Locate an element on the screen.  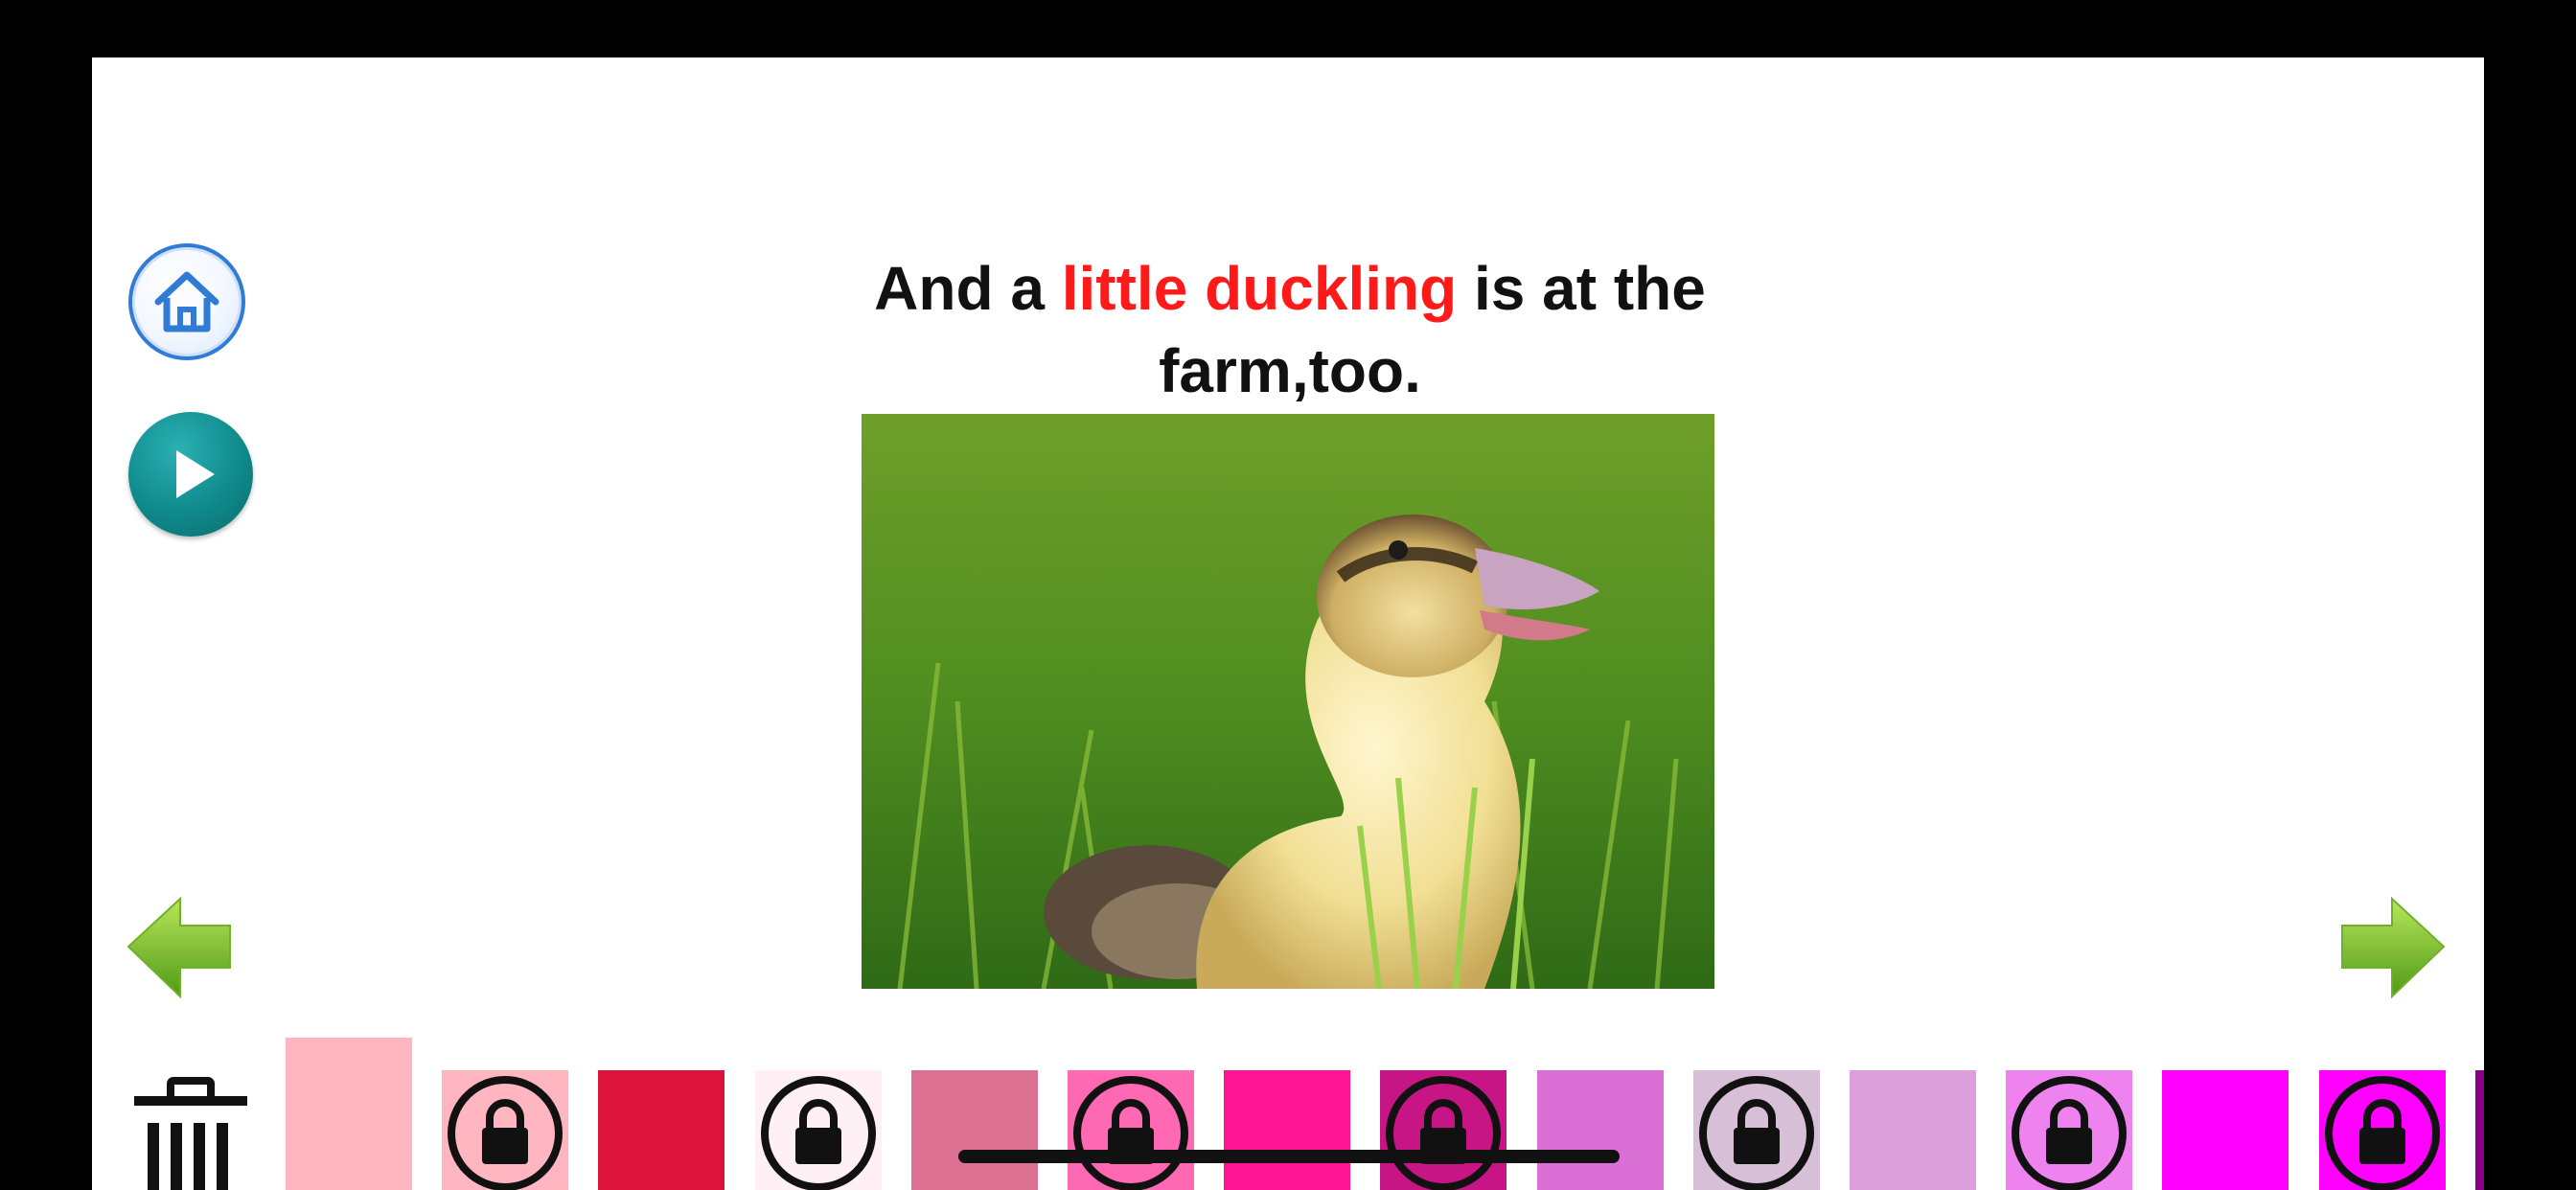
trash-icon is located at coordinates (190, 1133).